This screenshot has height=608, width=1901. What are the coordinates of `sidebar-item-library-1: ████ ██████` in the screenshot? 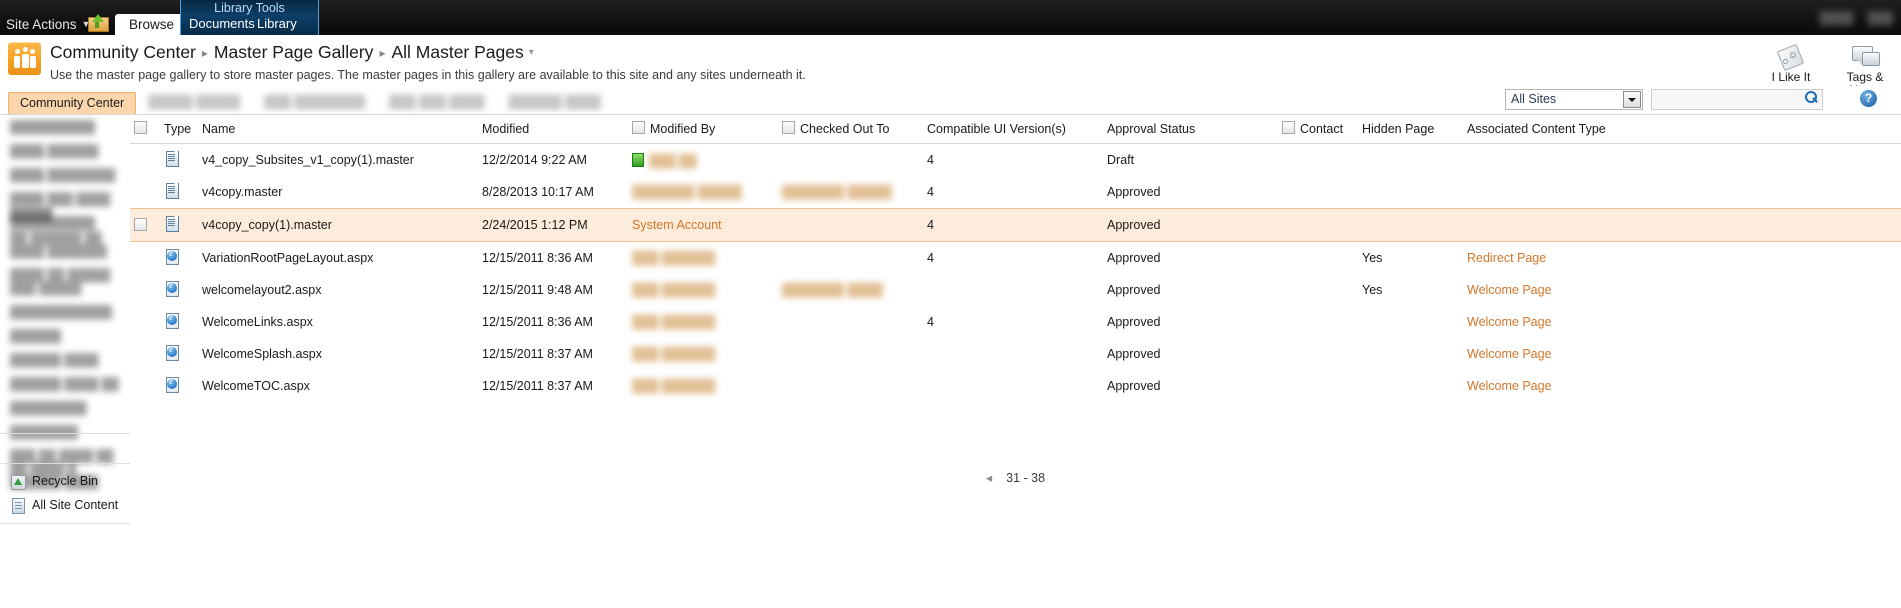 It's located at (67, 151).